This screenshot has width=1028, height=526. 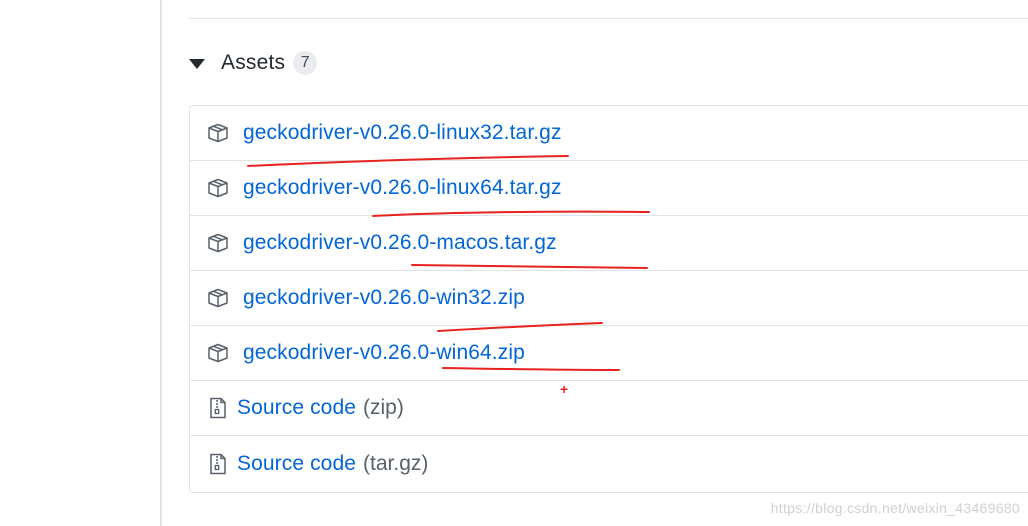 What do you see at coordinates (400, 243) in the screenshot?
I see `asset-link-macos: geckodriver-v0.26.0-macos.tar.gz` at bounding box center [400, 243].